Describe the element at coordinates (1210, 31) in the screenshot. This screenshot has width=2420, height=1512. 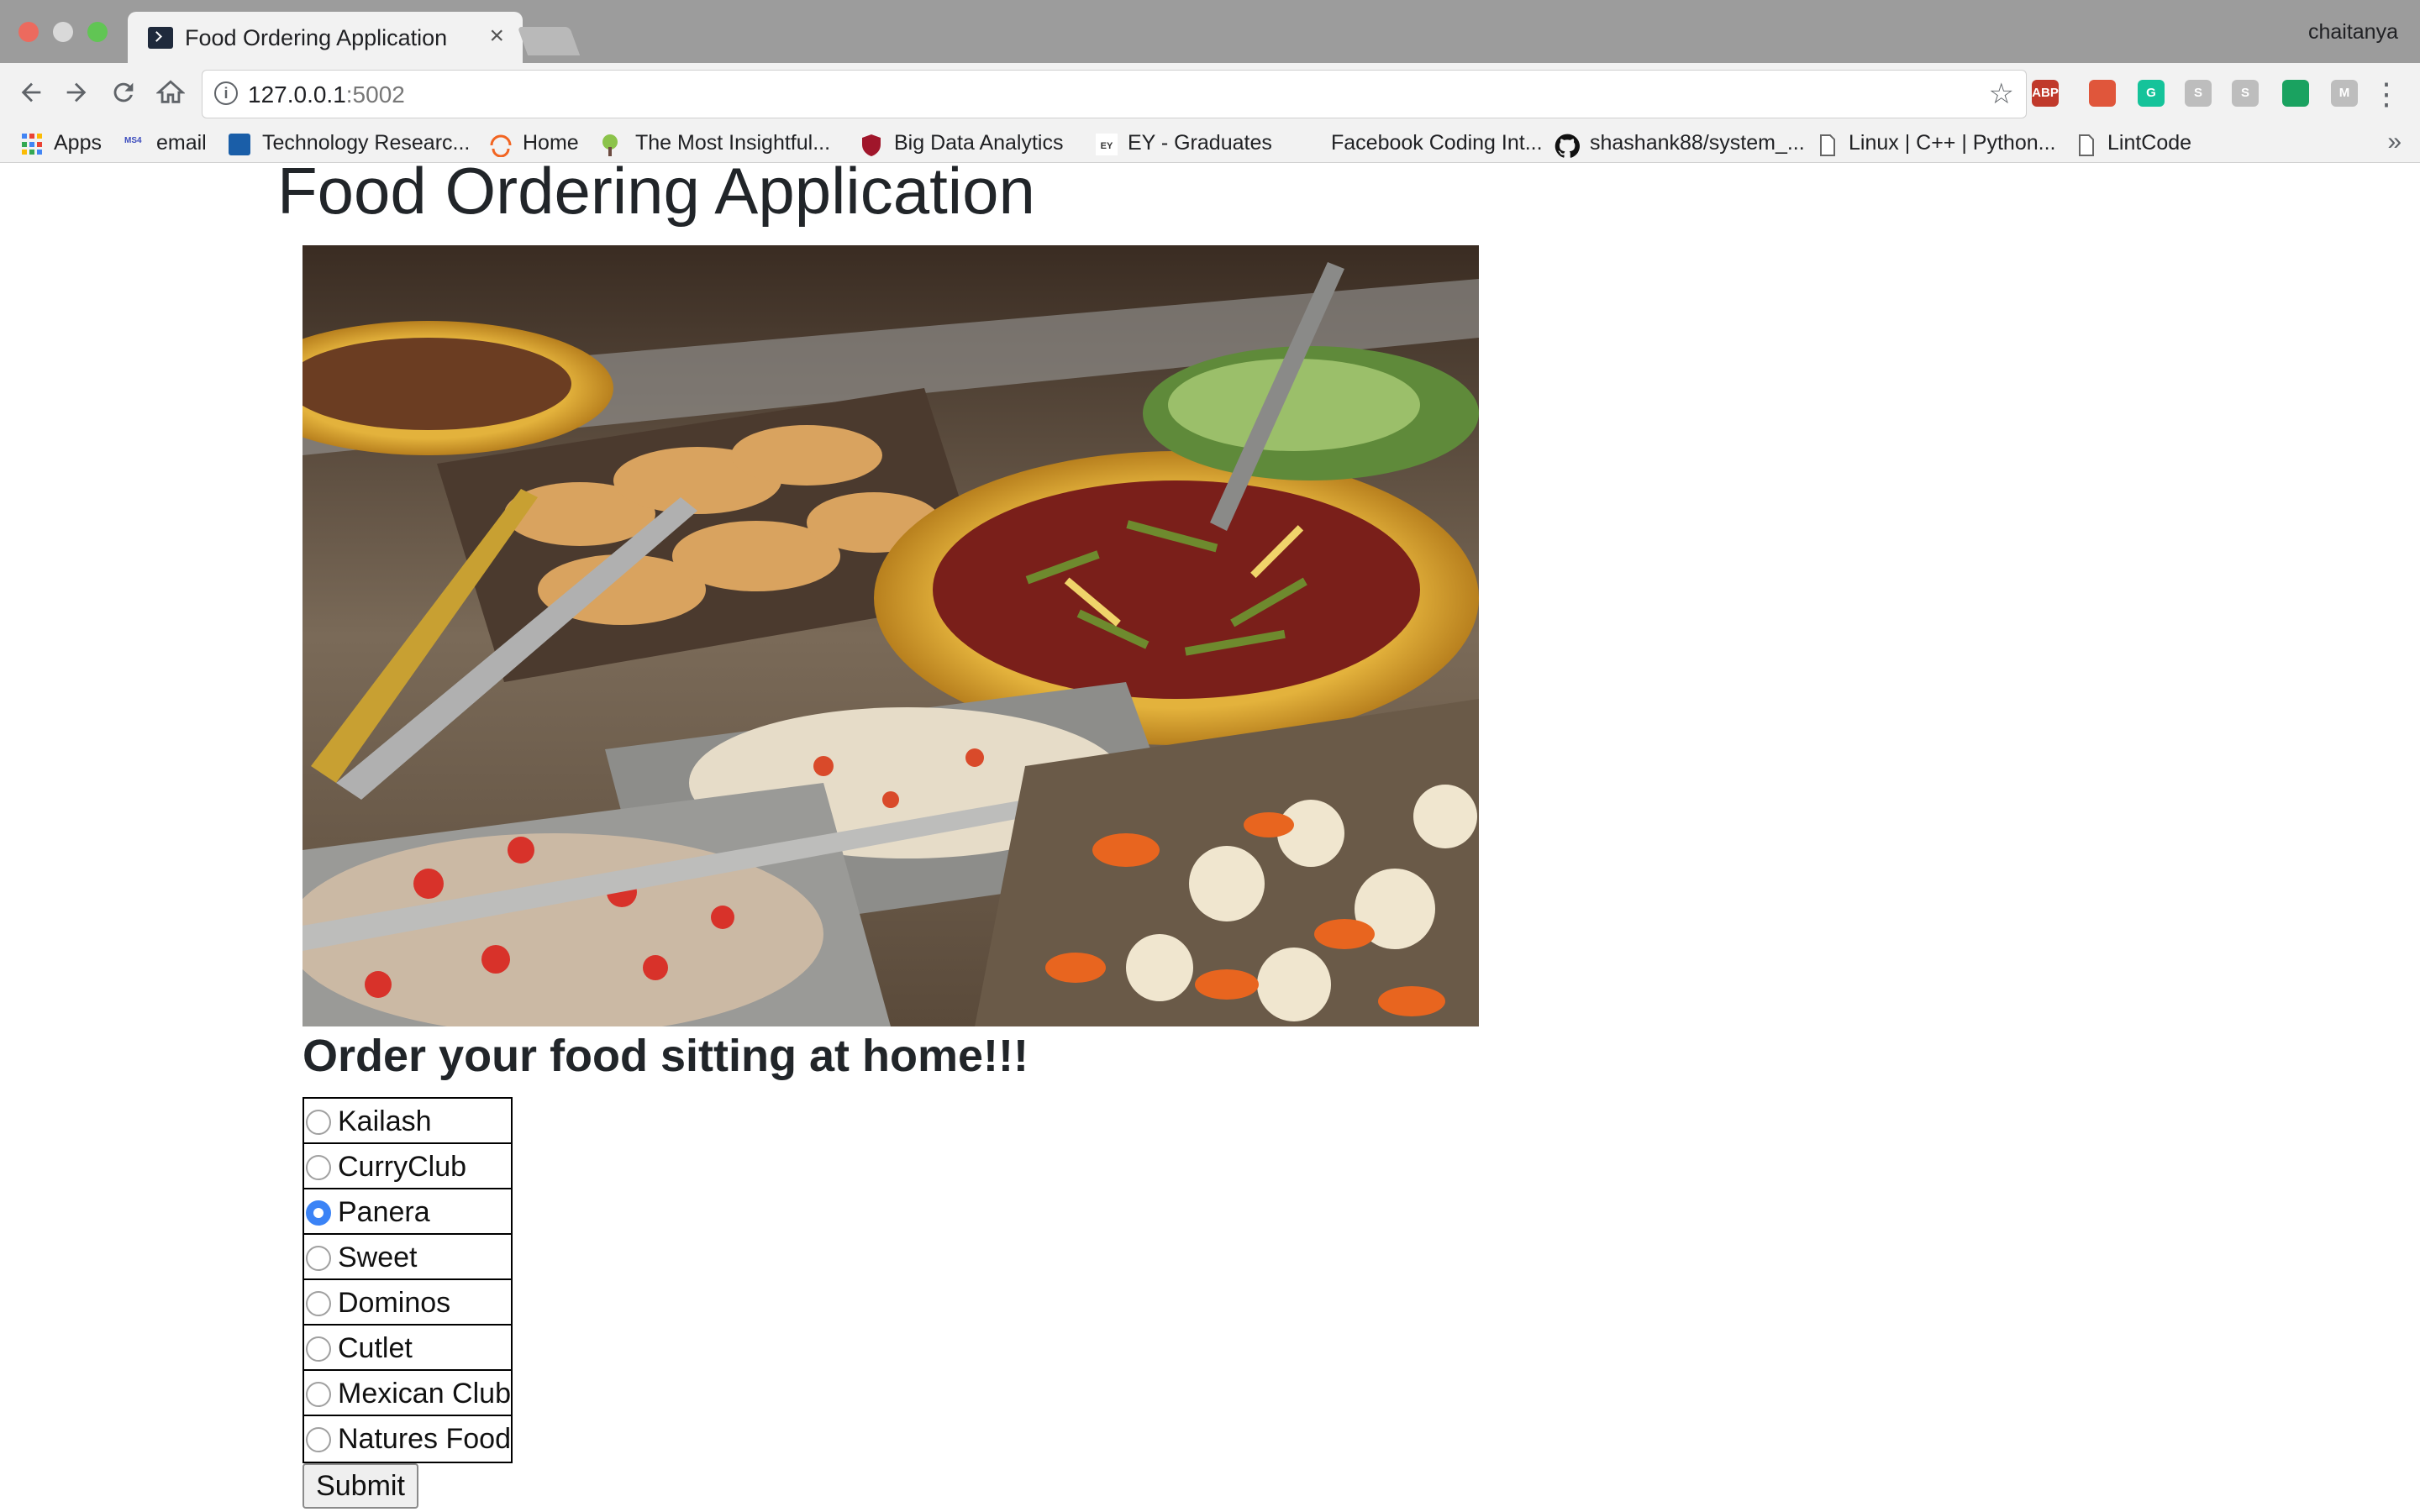
I see `browser-titlebar: Food Ordering Application × chaitanya` at that location.